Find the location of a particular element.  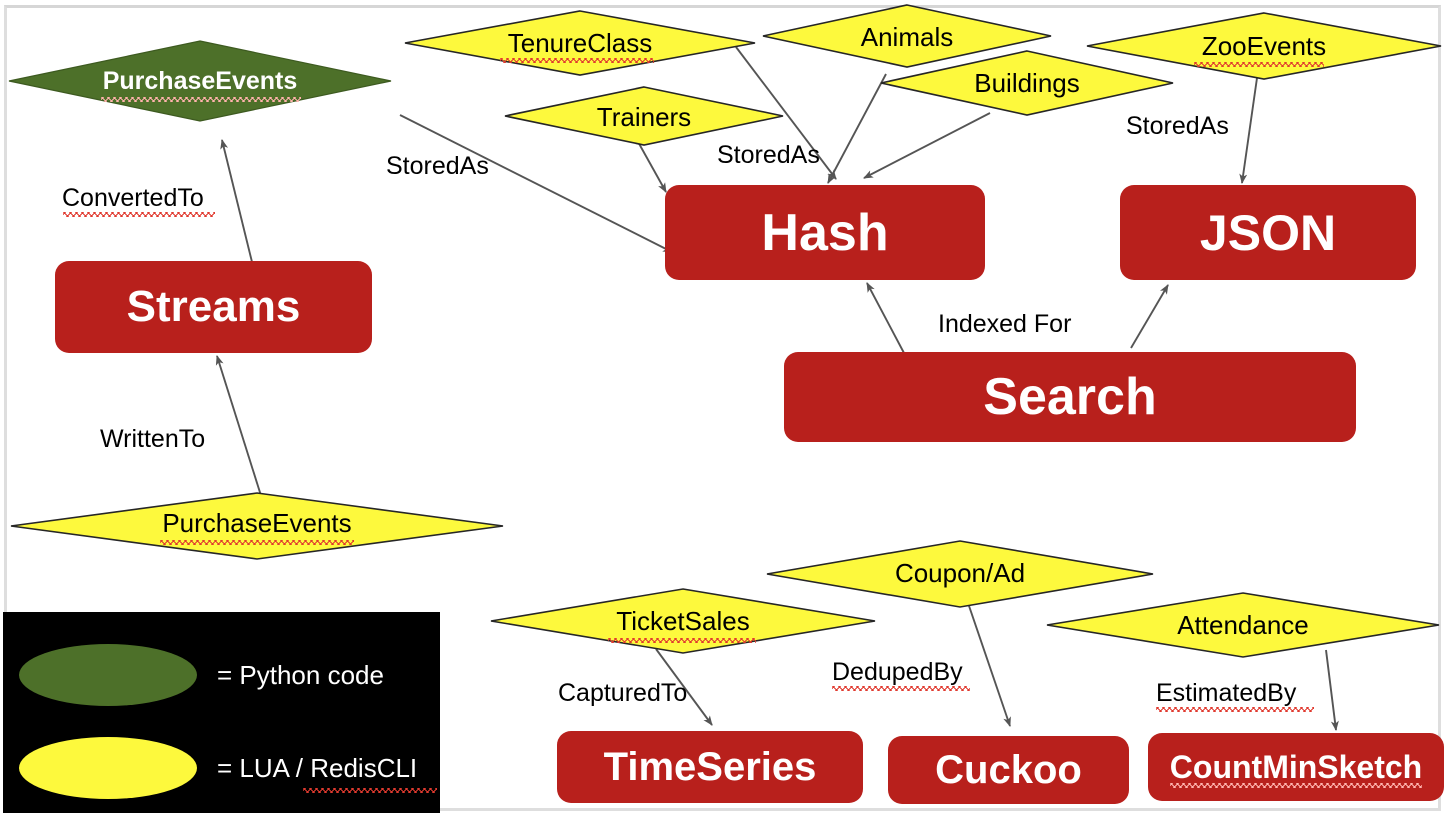

edge-label-convertedto: ConvertedTo is located at coordinates (138, 200).